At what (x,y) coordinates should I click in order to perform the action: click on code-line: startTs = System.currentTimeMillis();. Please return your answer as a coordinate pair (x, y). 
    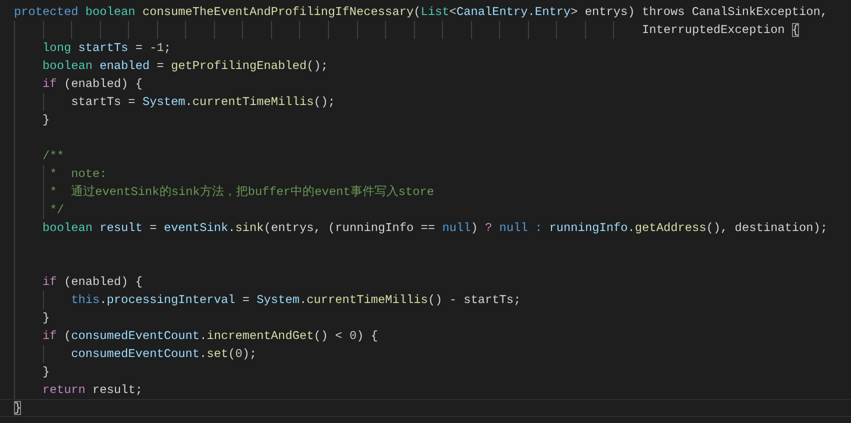
    Looking at the image, I should click on (175, 102).